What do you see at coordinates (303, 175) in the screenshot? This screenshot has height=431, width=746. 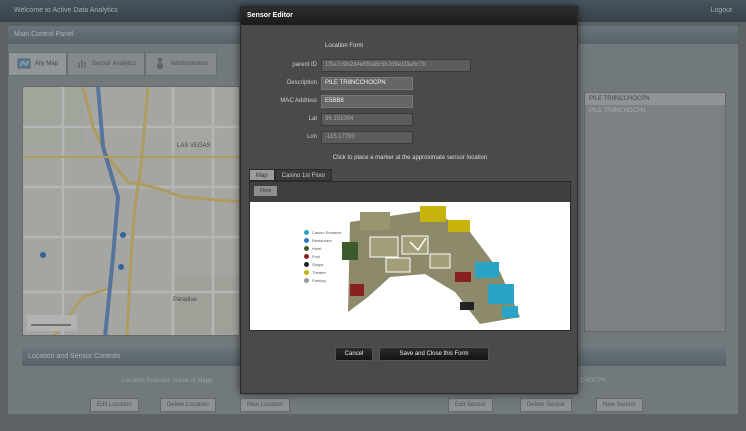 I see `tab-casino-1st-floor: Casino 1st Floor` at bounding box center [303, 175].